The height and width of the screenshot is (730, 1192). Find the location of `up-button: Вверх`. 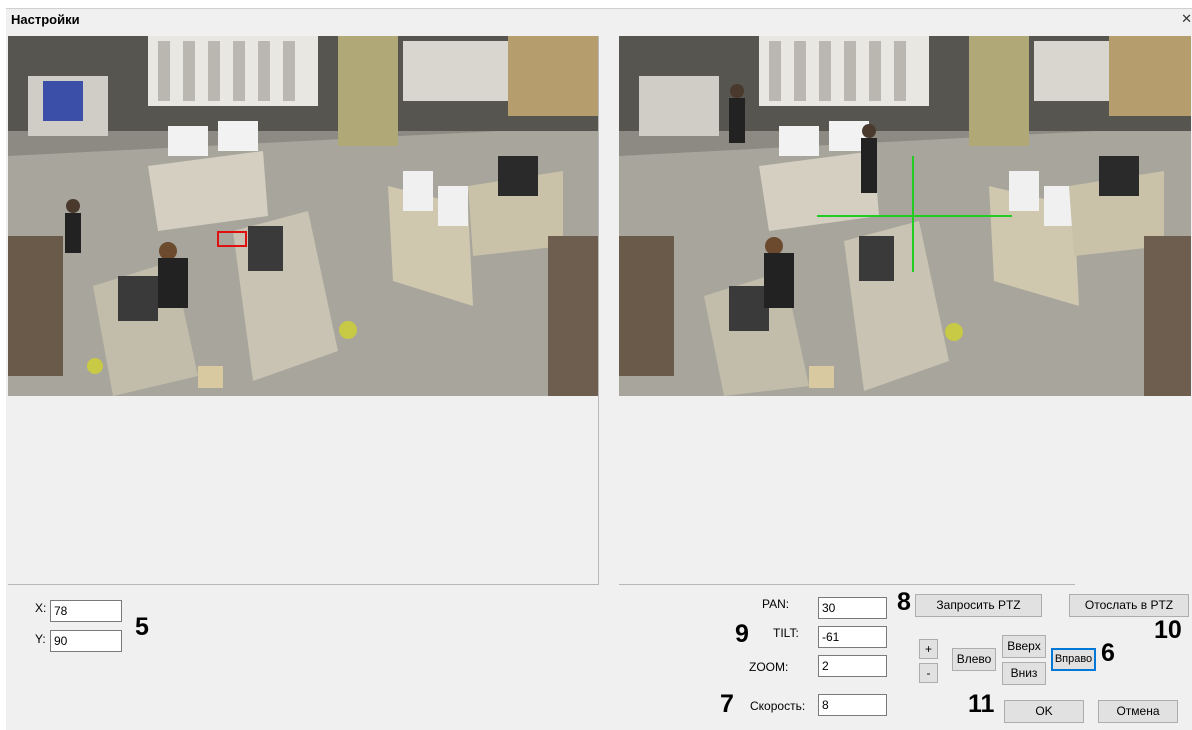

up-button: Вверх is located at coordinates (1024, 646).